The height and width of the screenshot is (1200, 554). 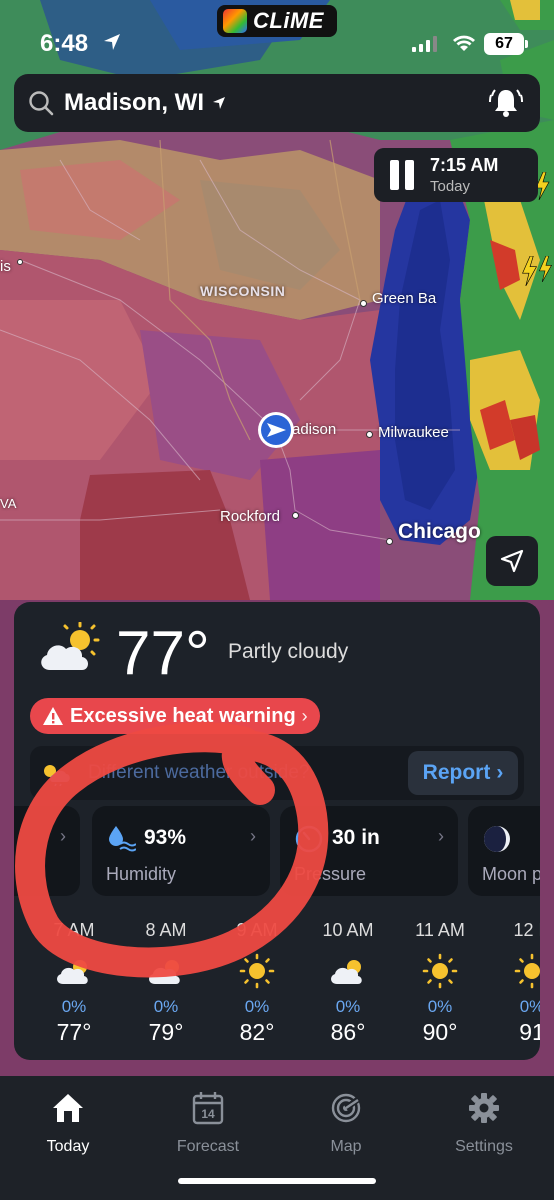 What do you see at coordinates (450, 186) in the screenshot?
I see `playback-day: Today` at bounding box center [450, 186].